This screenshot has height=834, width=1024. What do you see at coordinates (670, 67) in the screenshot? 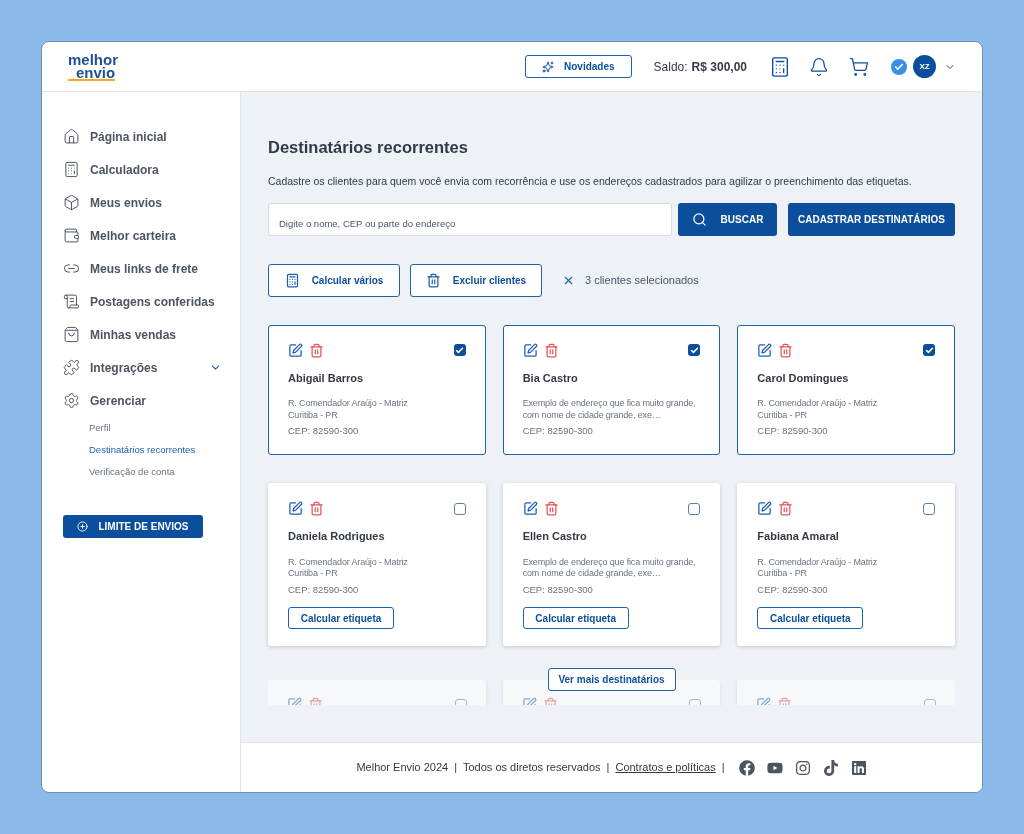
I see `balance-label: Saldo:` at bounding box center [670, 67].